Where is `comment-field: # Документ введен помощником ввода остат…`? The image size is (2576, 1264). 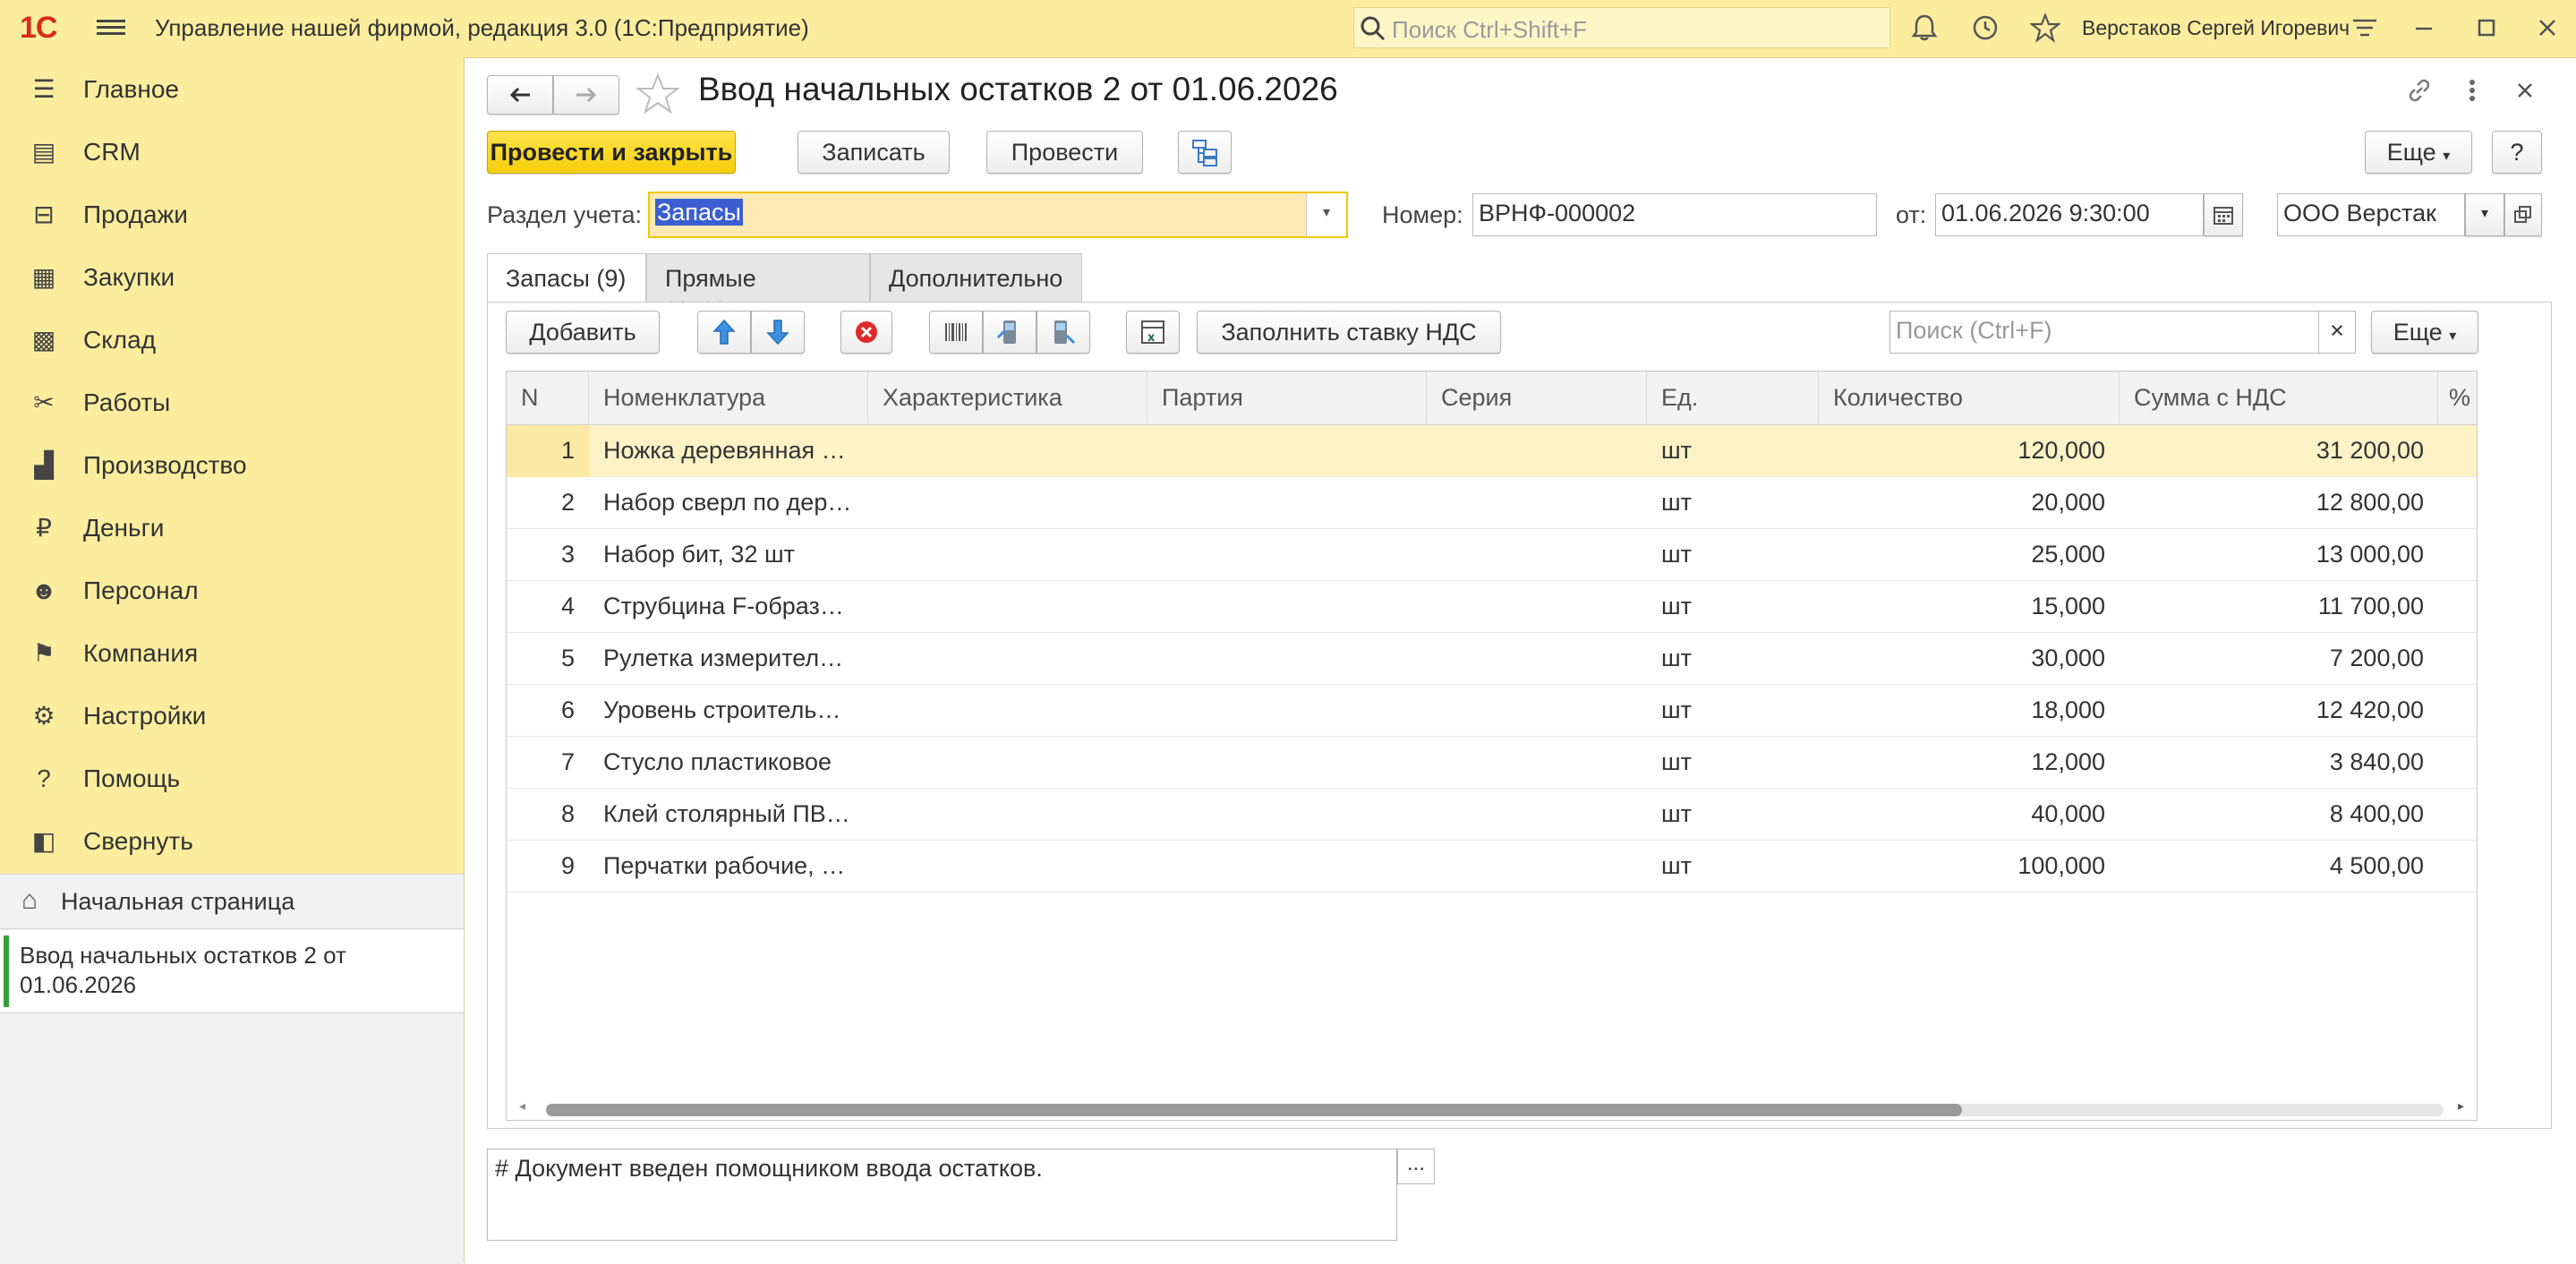 comment-field: # Документ введен помощником ввода остат… is located at coordinates (942, 1195).